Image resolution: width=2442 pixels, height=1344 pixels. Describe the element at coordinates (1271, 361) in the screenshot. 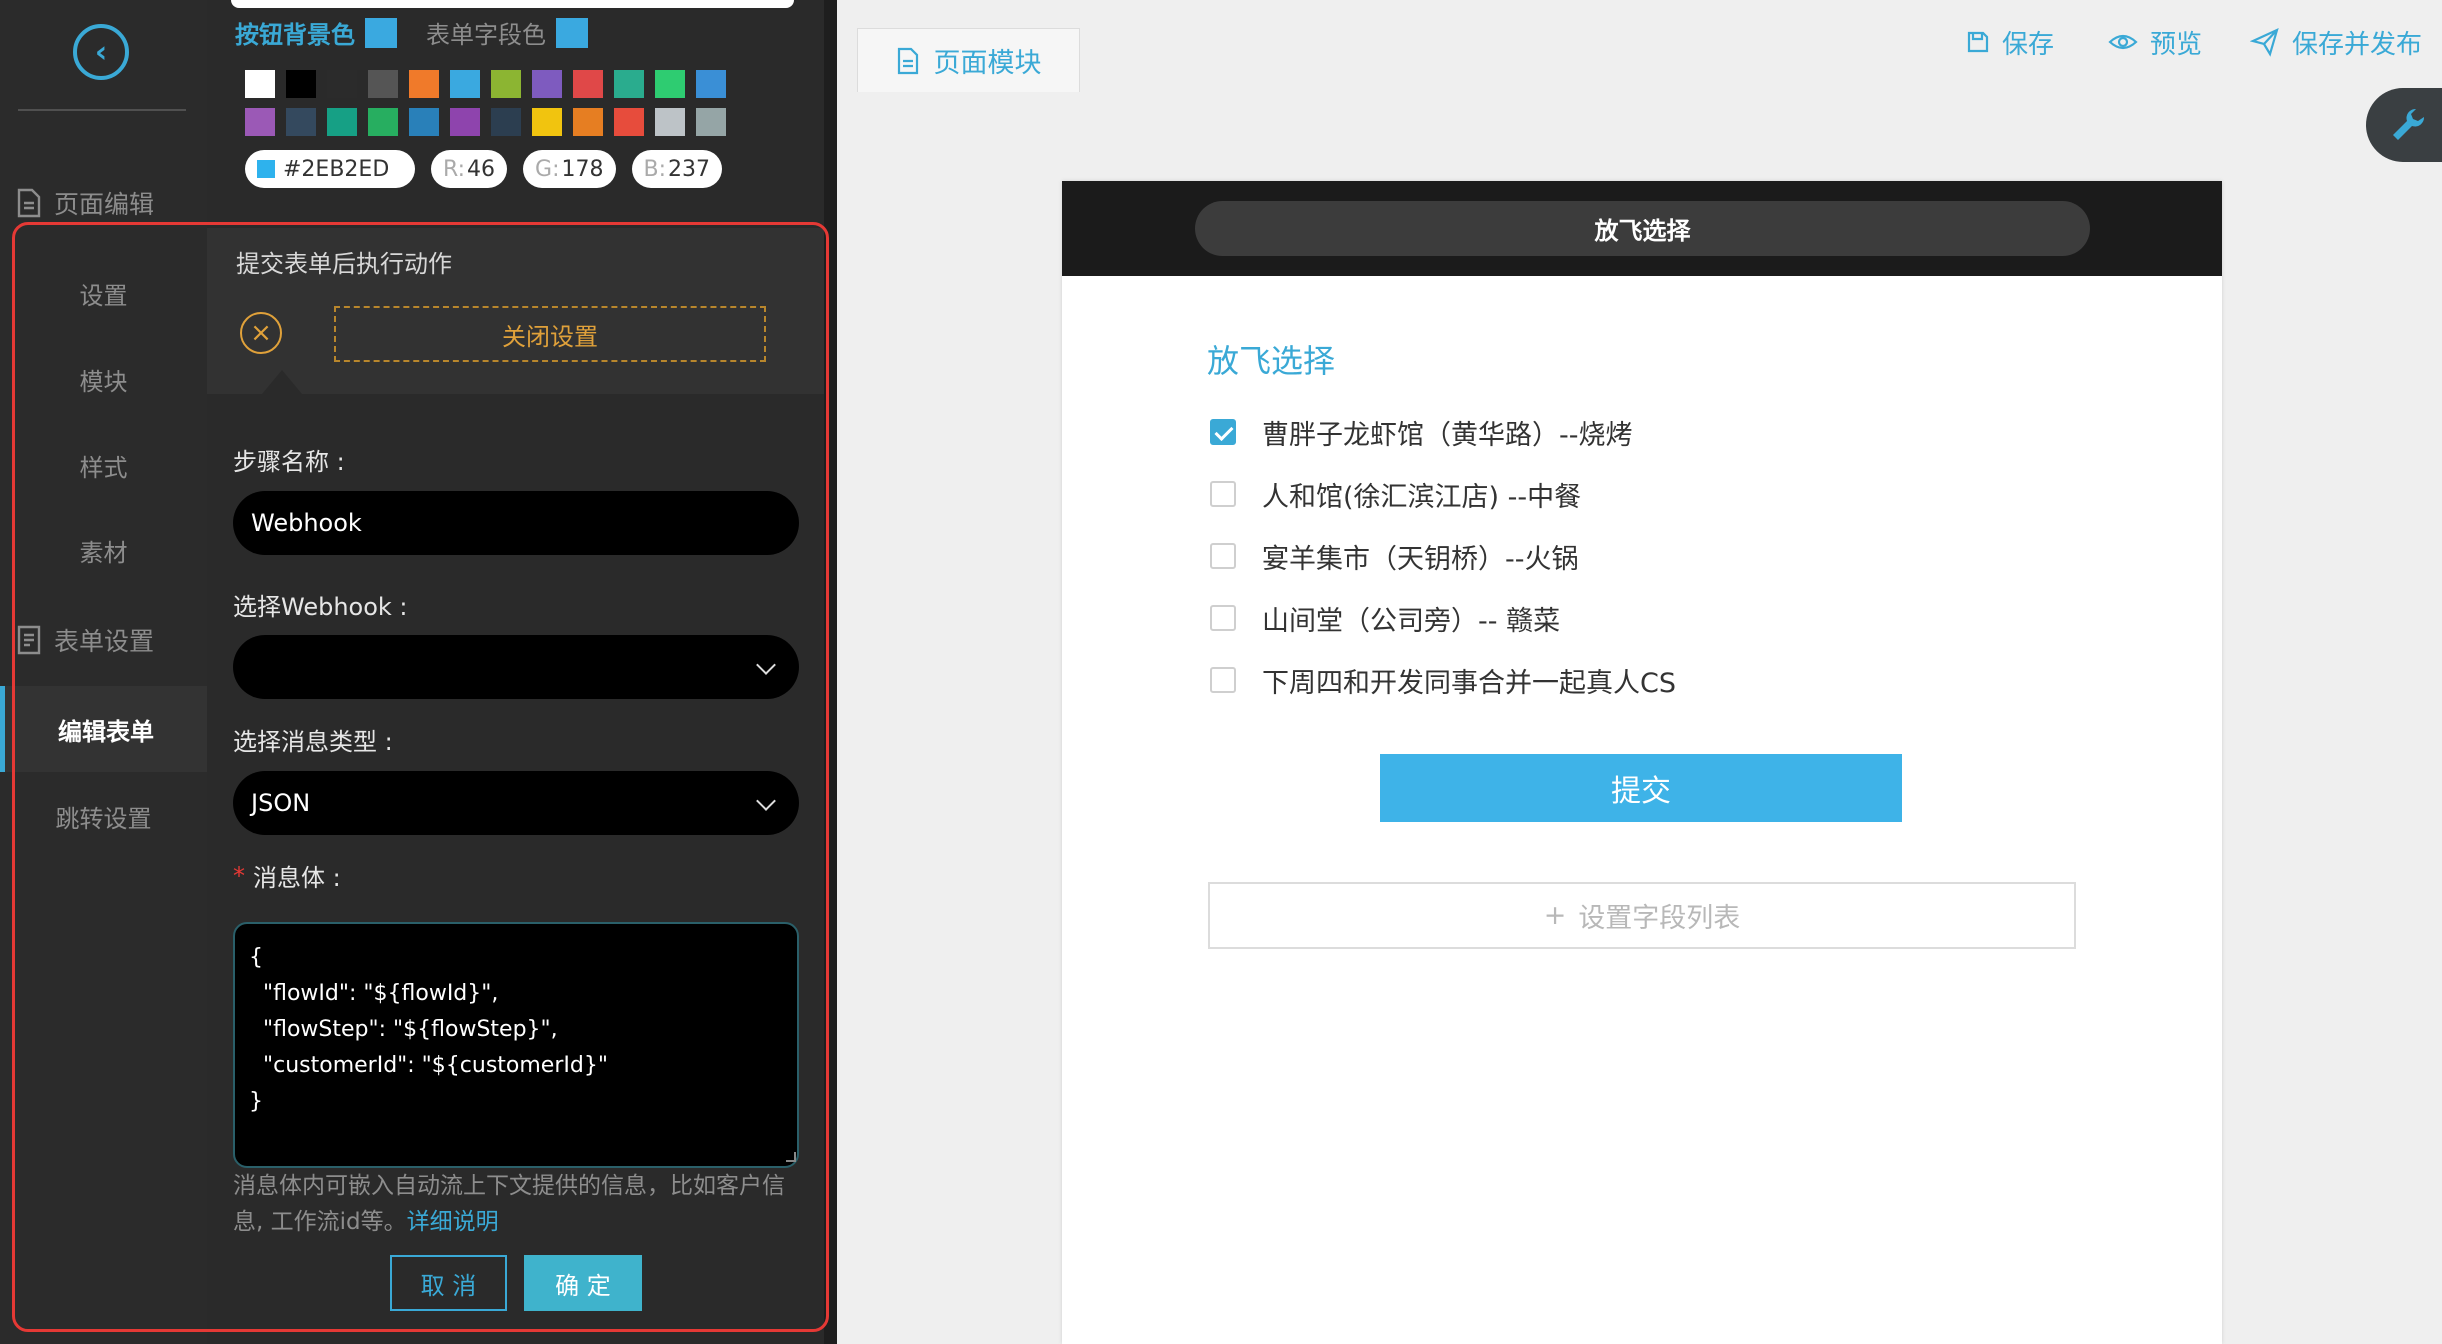

I see `question-title: 放飞选择` at that location.